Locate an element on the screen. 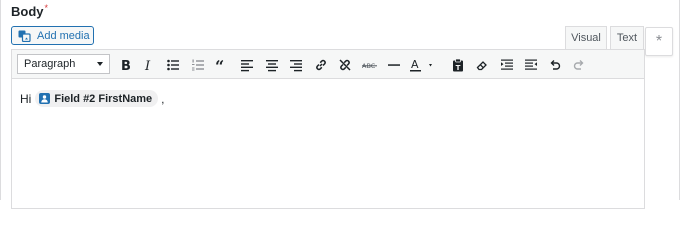  editor-toolbar: Paragraph B I “ ABC A T is located at coordinates (328, 64).